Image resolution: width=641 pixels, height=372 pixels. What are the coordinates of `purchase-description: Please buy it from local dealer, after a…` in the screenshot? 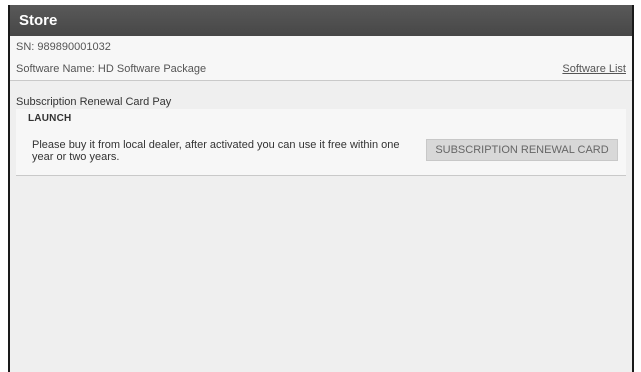 It's located at (216, 151).